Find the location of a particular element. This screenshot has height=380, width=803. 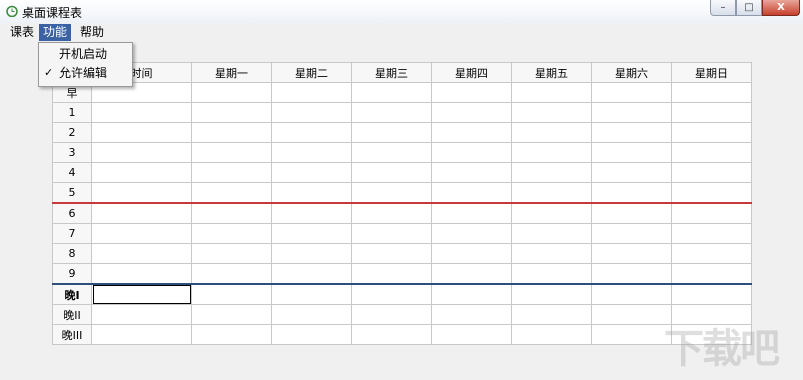

close-button: X is located at coordinates (781, 8).